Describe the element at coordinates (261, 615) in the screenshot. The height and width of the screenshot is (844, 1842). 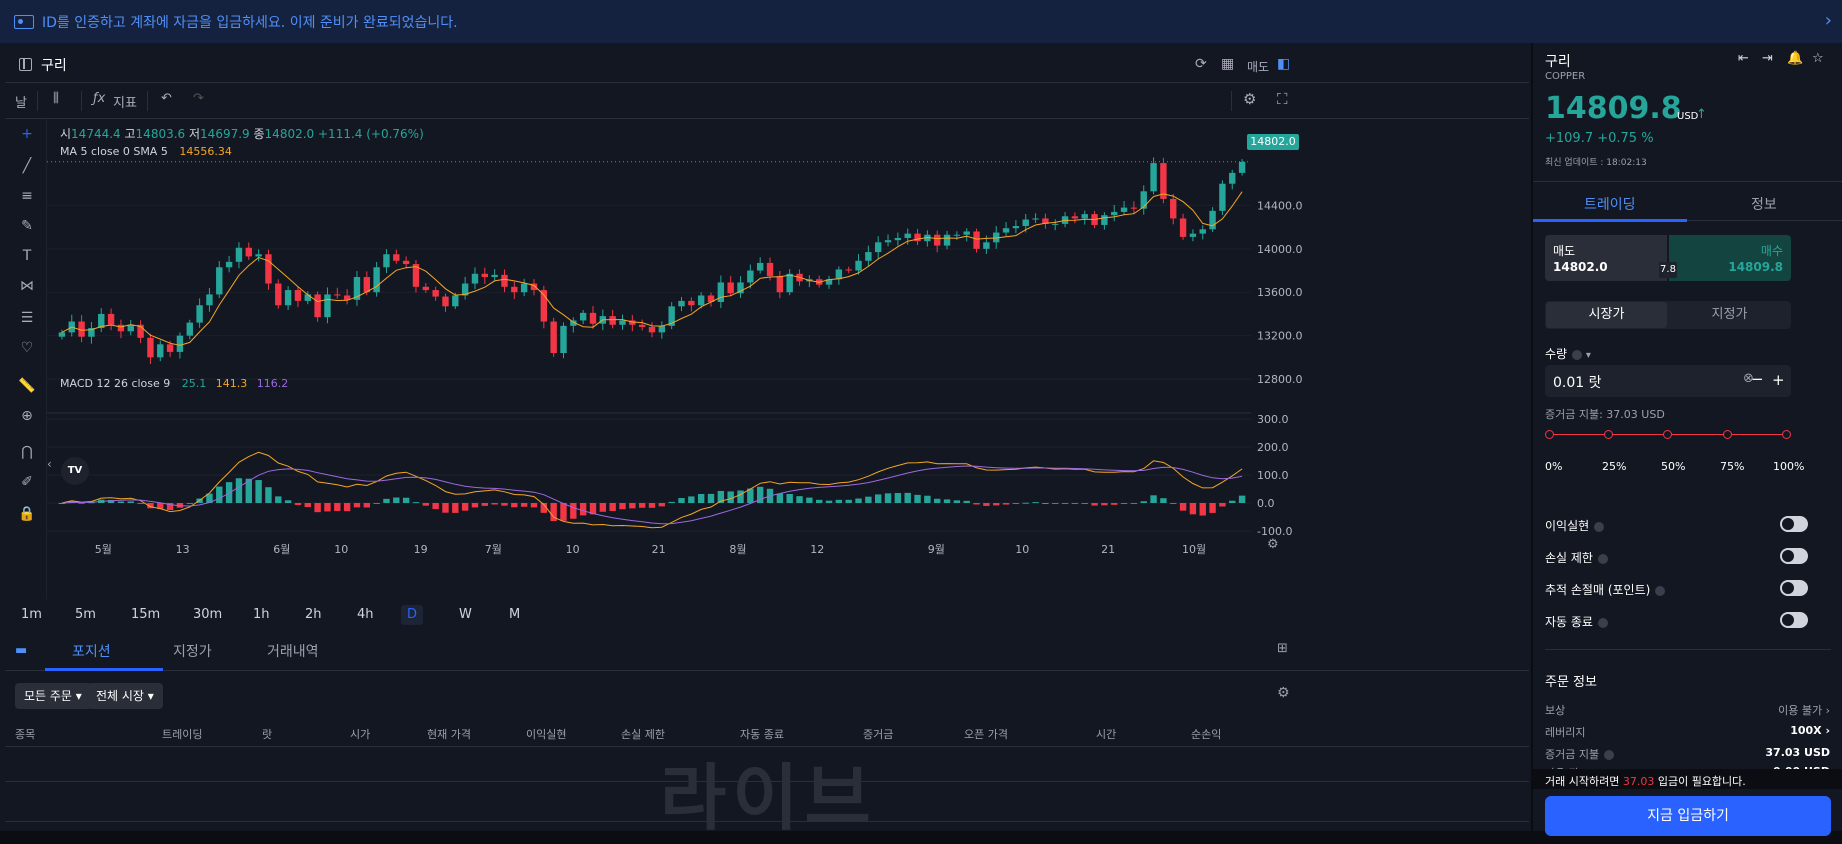
I see `tf-1h: 1h` at that location.